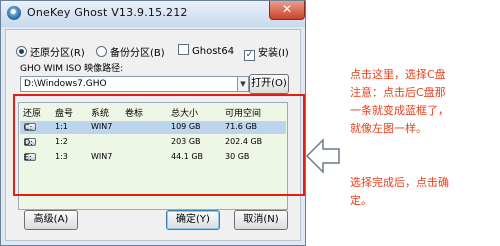  I want to click on checkbox-unchecked-icon, so click(183, 49).